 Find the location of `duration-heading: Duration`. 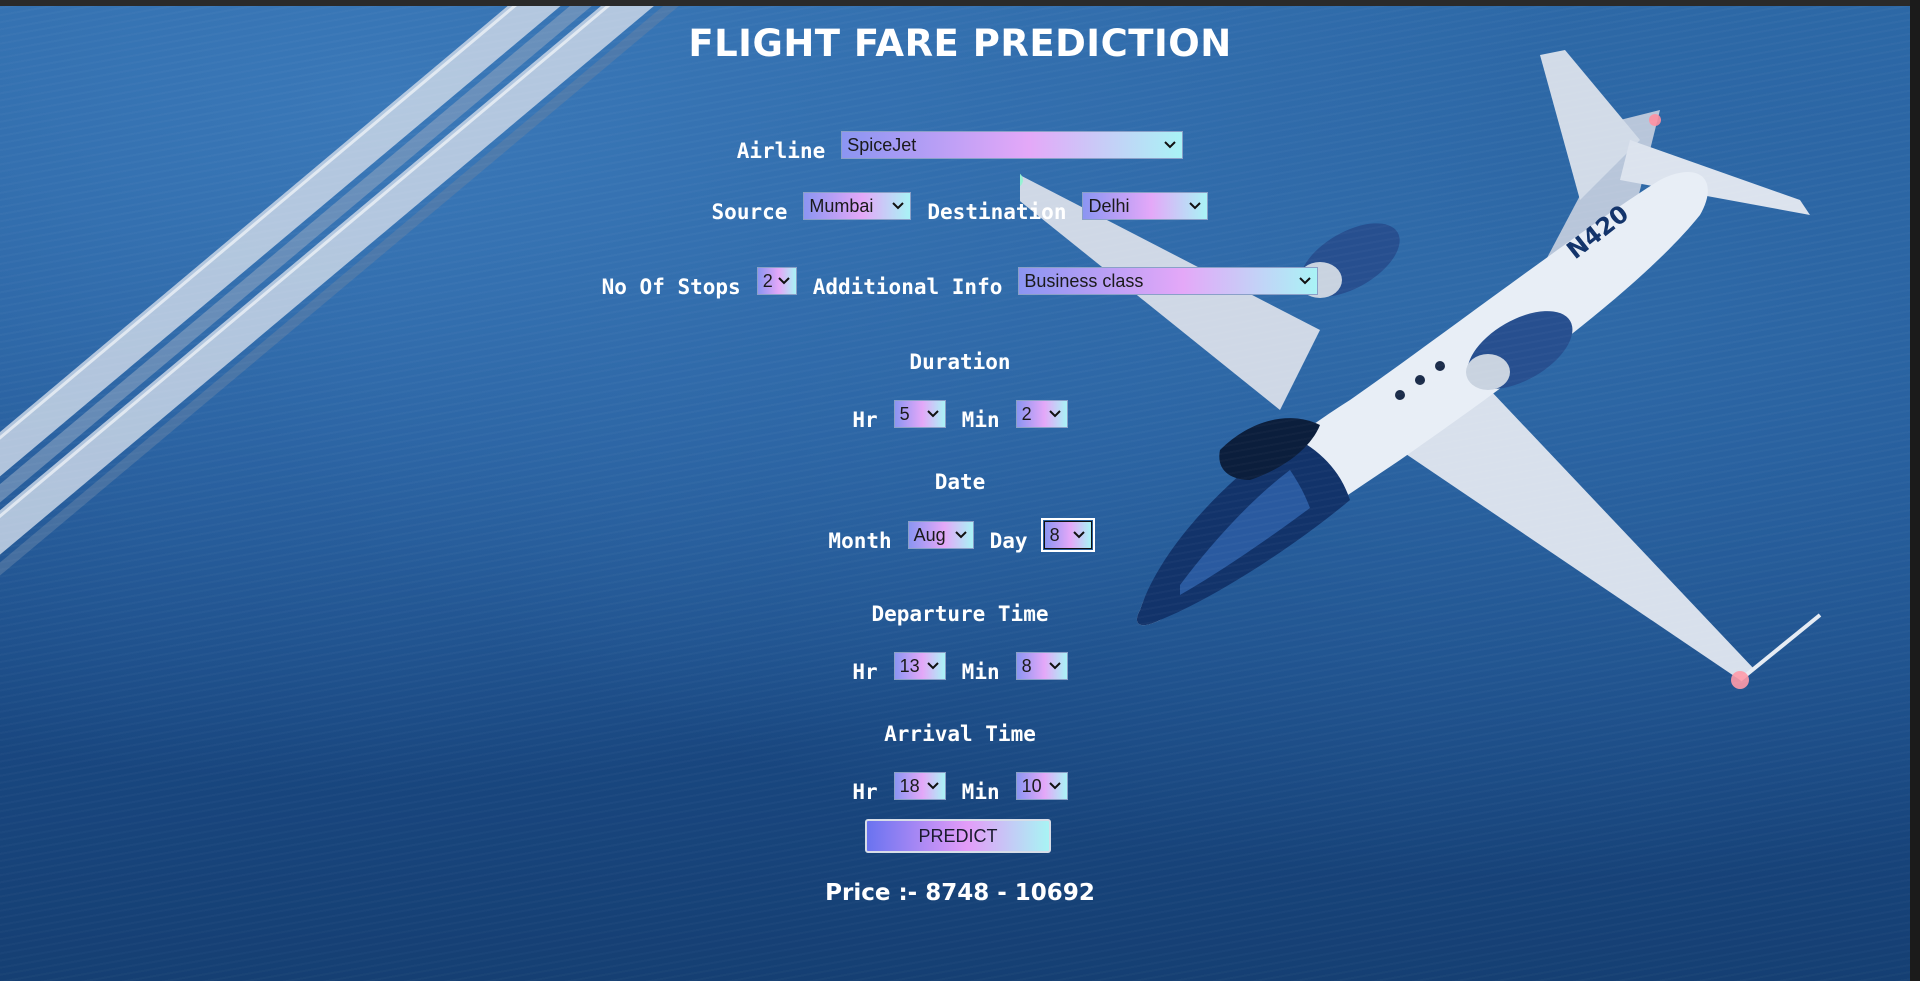

duration-heading: Duration is located at coordinates (960, 362).